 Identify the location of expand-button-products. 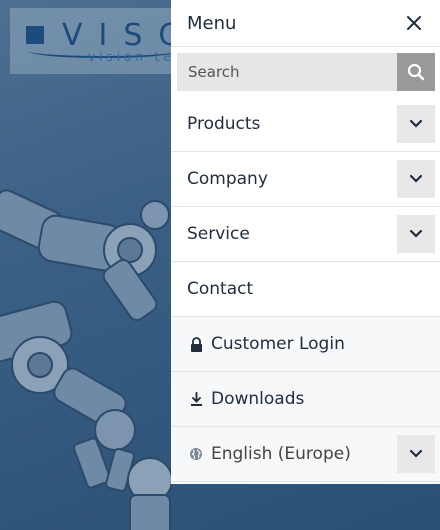
(416, 124).